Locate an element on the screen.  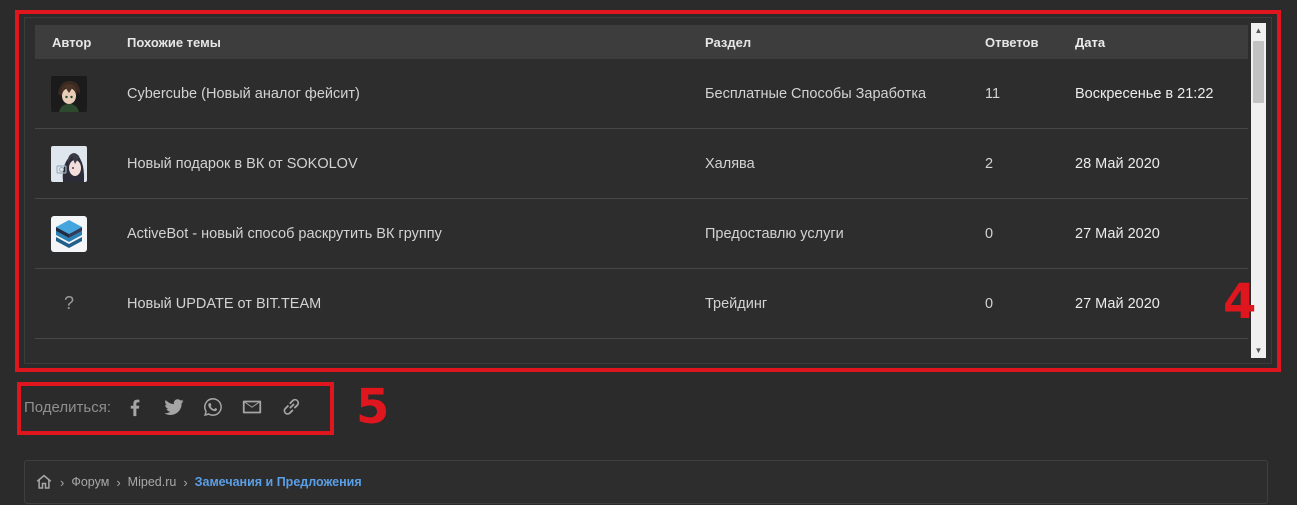
twitter-icon is located at coordinates (174, 407).